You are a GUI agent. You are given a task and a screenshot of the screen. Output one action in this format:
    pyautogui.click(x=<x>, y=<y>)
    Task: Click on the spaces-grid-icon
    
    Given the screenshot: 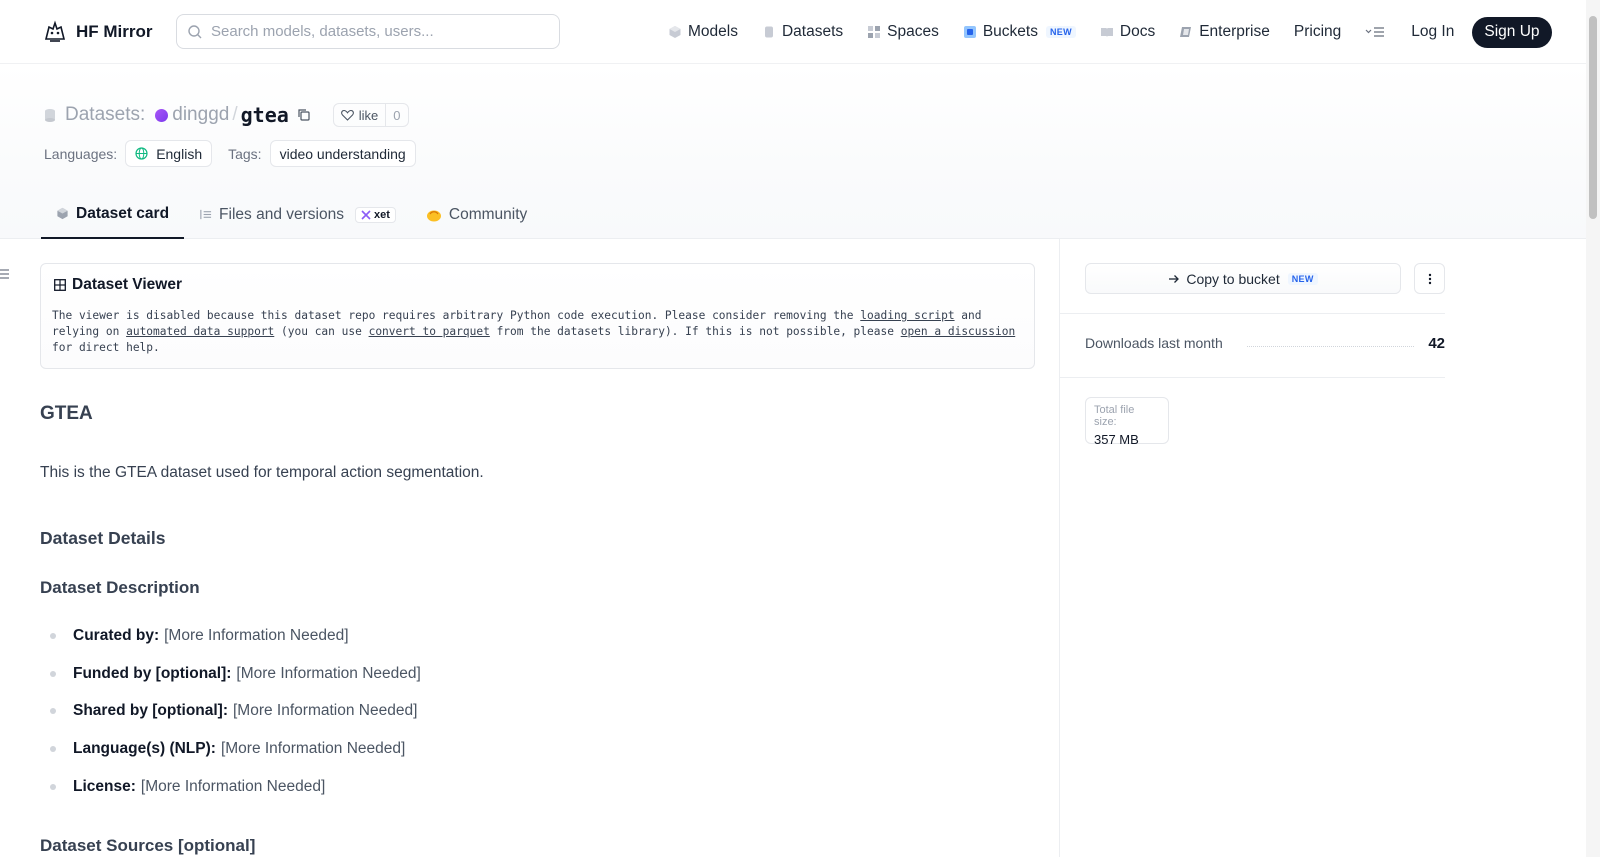 What is the action you would take?
    pyautogui.click(x=874, y=32)
    